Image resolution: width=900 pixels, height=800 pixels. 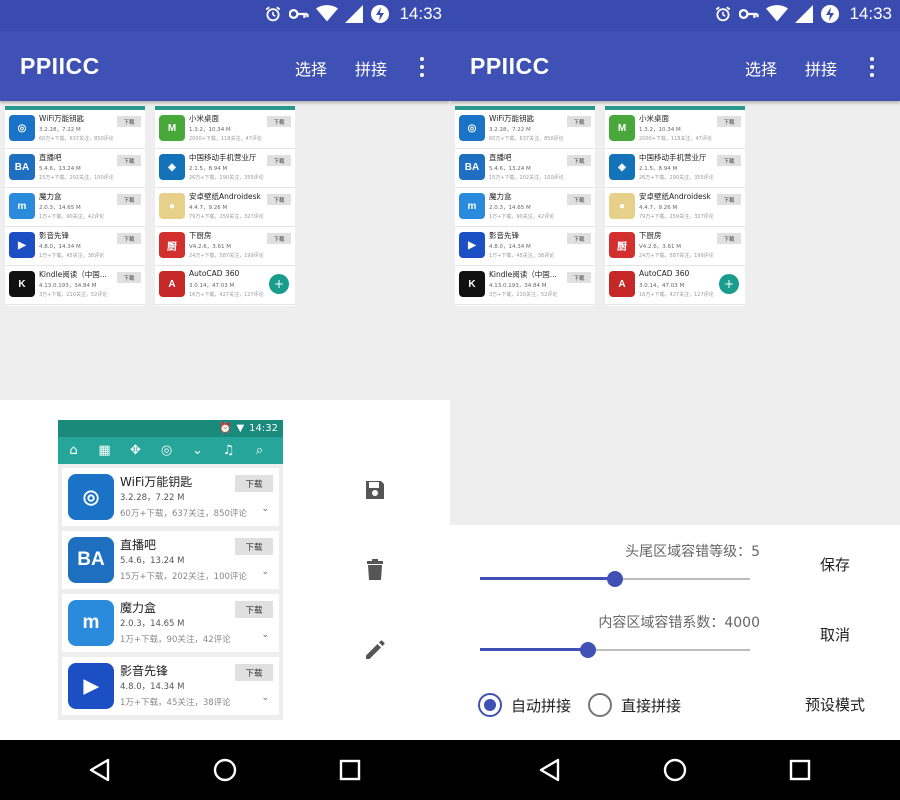 I want to click on app-version: 1.3.2，10.34 M, so click(x=660, y=130).